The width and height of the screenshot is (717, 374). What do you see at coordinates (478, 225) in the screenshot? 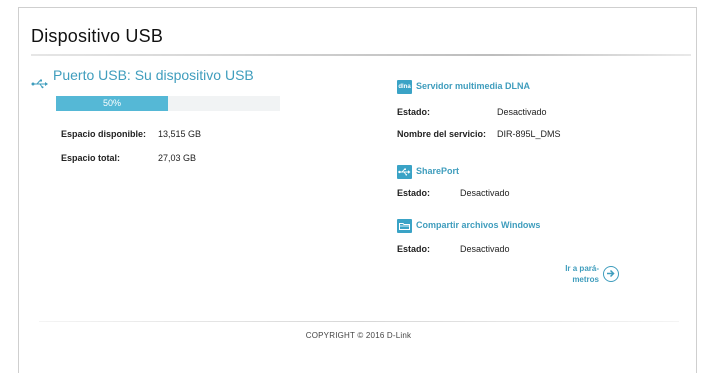
I see `windows-sharing-title: Compartir archivos Windows` at bounding box center [478, 225].